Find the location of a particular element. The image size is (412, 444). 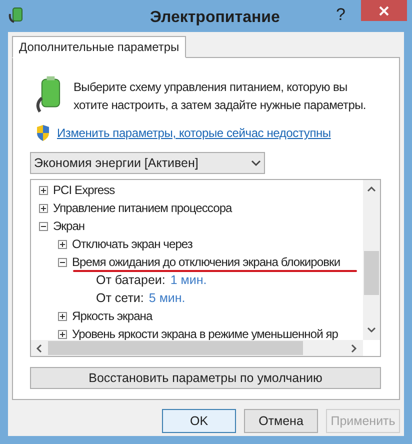

tree-item: Время ожидания до отключения экрана блокировки is located at coordinates (206, 262).